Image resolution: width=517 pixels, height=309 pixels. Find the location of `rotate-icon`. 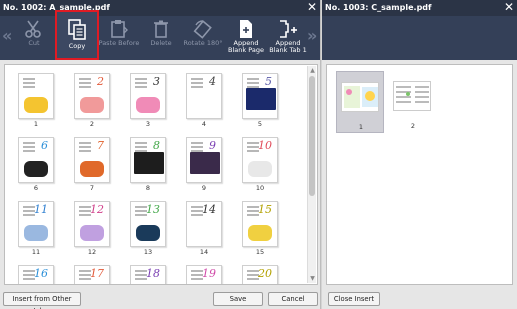

rotate-icon is located at coordinates (202, 29).